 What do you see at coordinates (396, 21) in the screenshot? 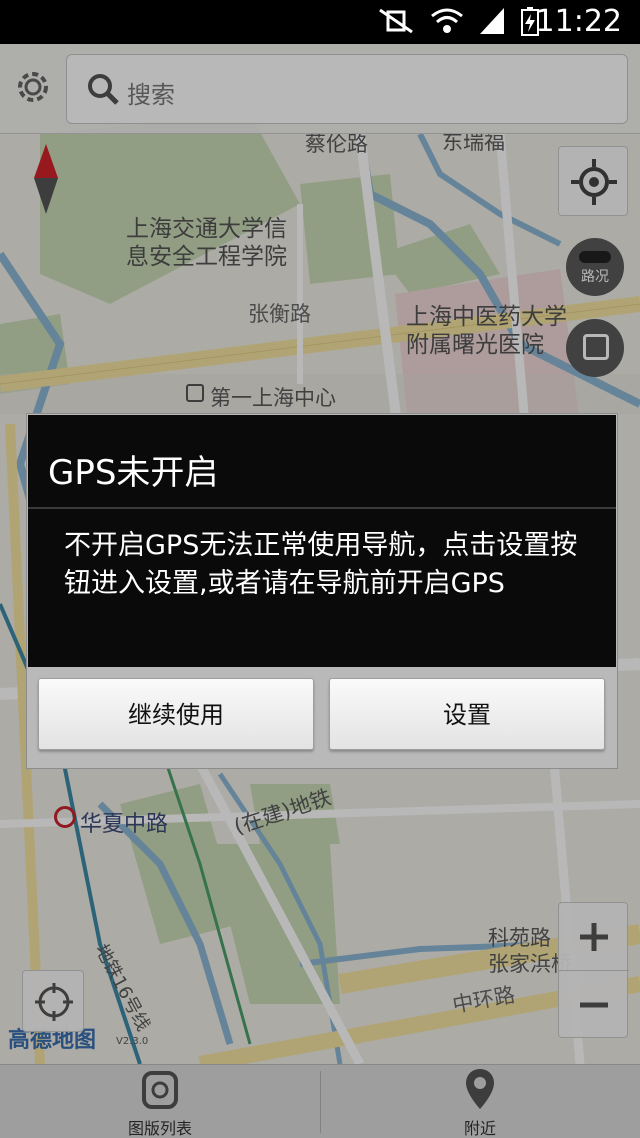
I see `mute-vibrate-icon` at bounding box center [396, 21].